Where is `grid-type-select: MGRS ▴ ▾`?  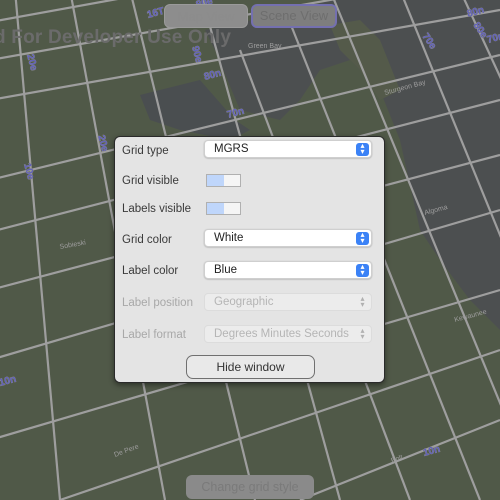
grid-type-select: MGRS ▴ ▾ is located at coordinates (288, 149).